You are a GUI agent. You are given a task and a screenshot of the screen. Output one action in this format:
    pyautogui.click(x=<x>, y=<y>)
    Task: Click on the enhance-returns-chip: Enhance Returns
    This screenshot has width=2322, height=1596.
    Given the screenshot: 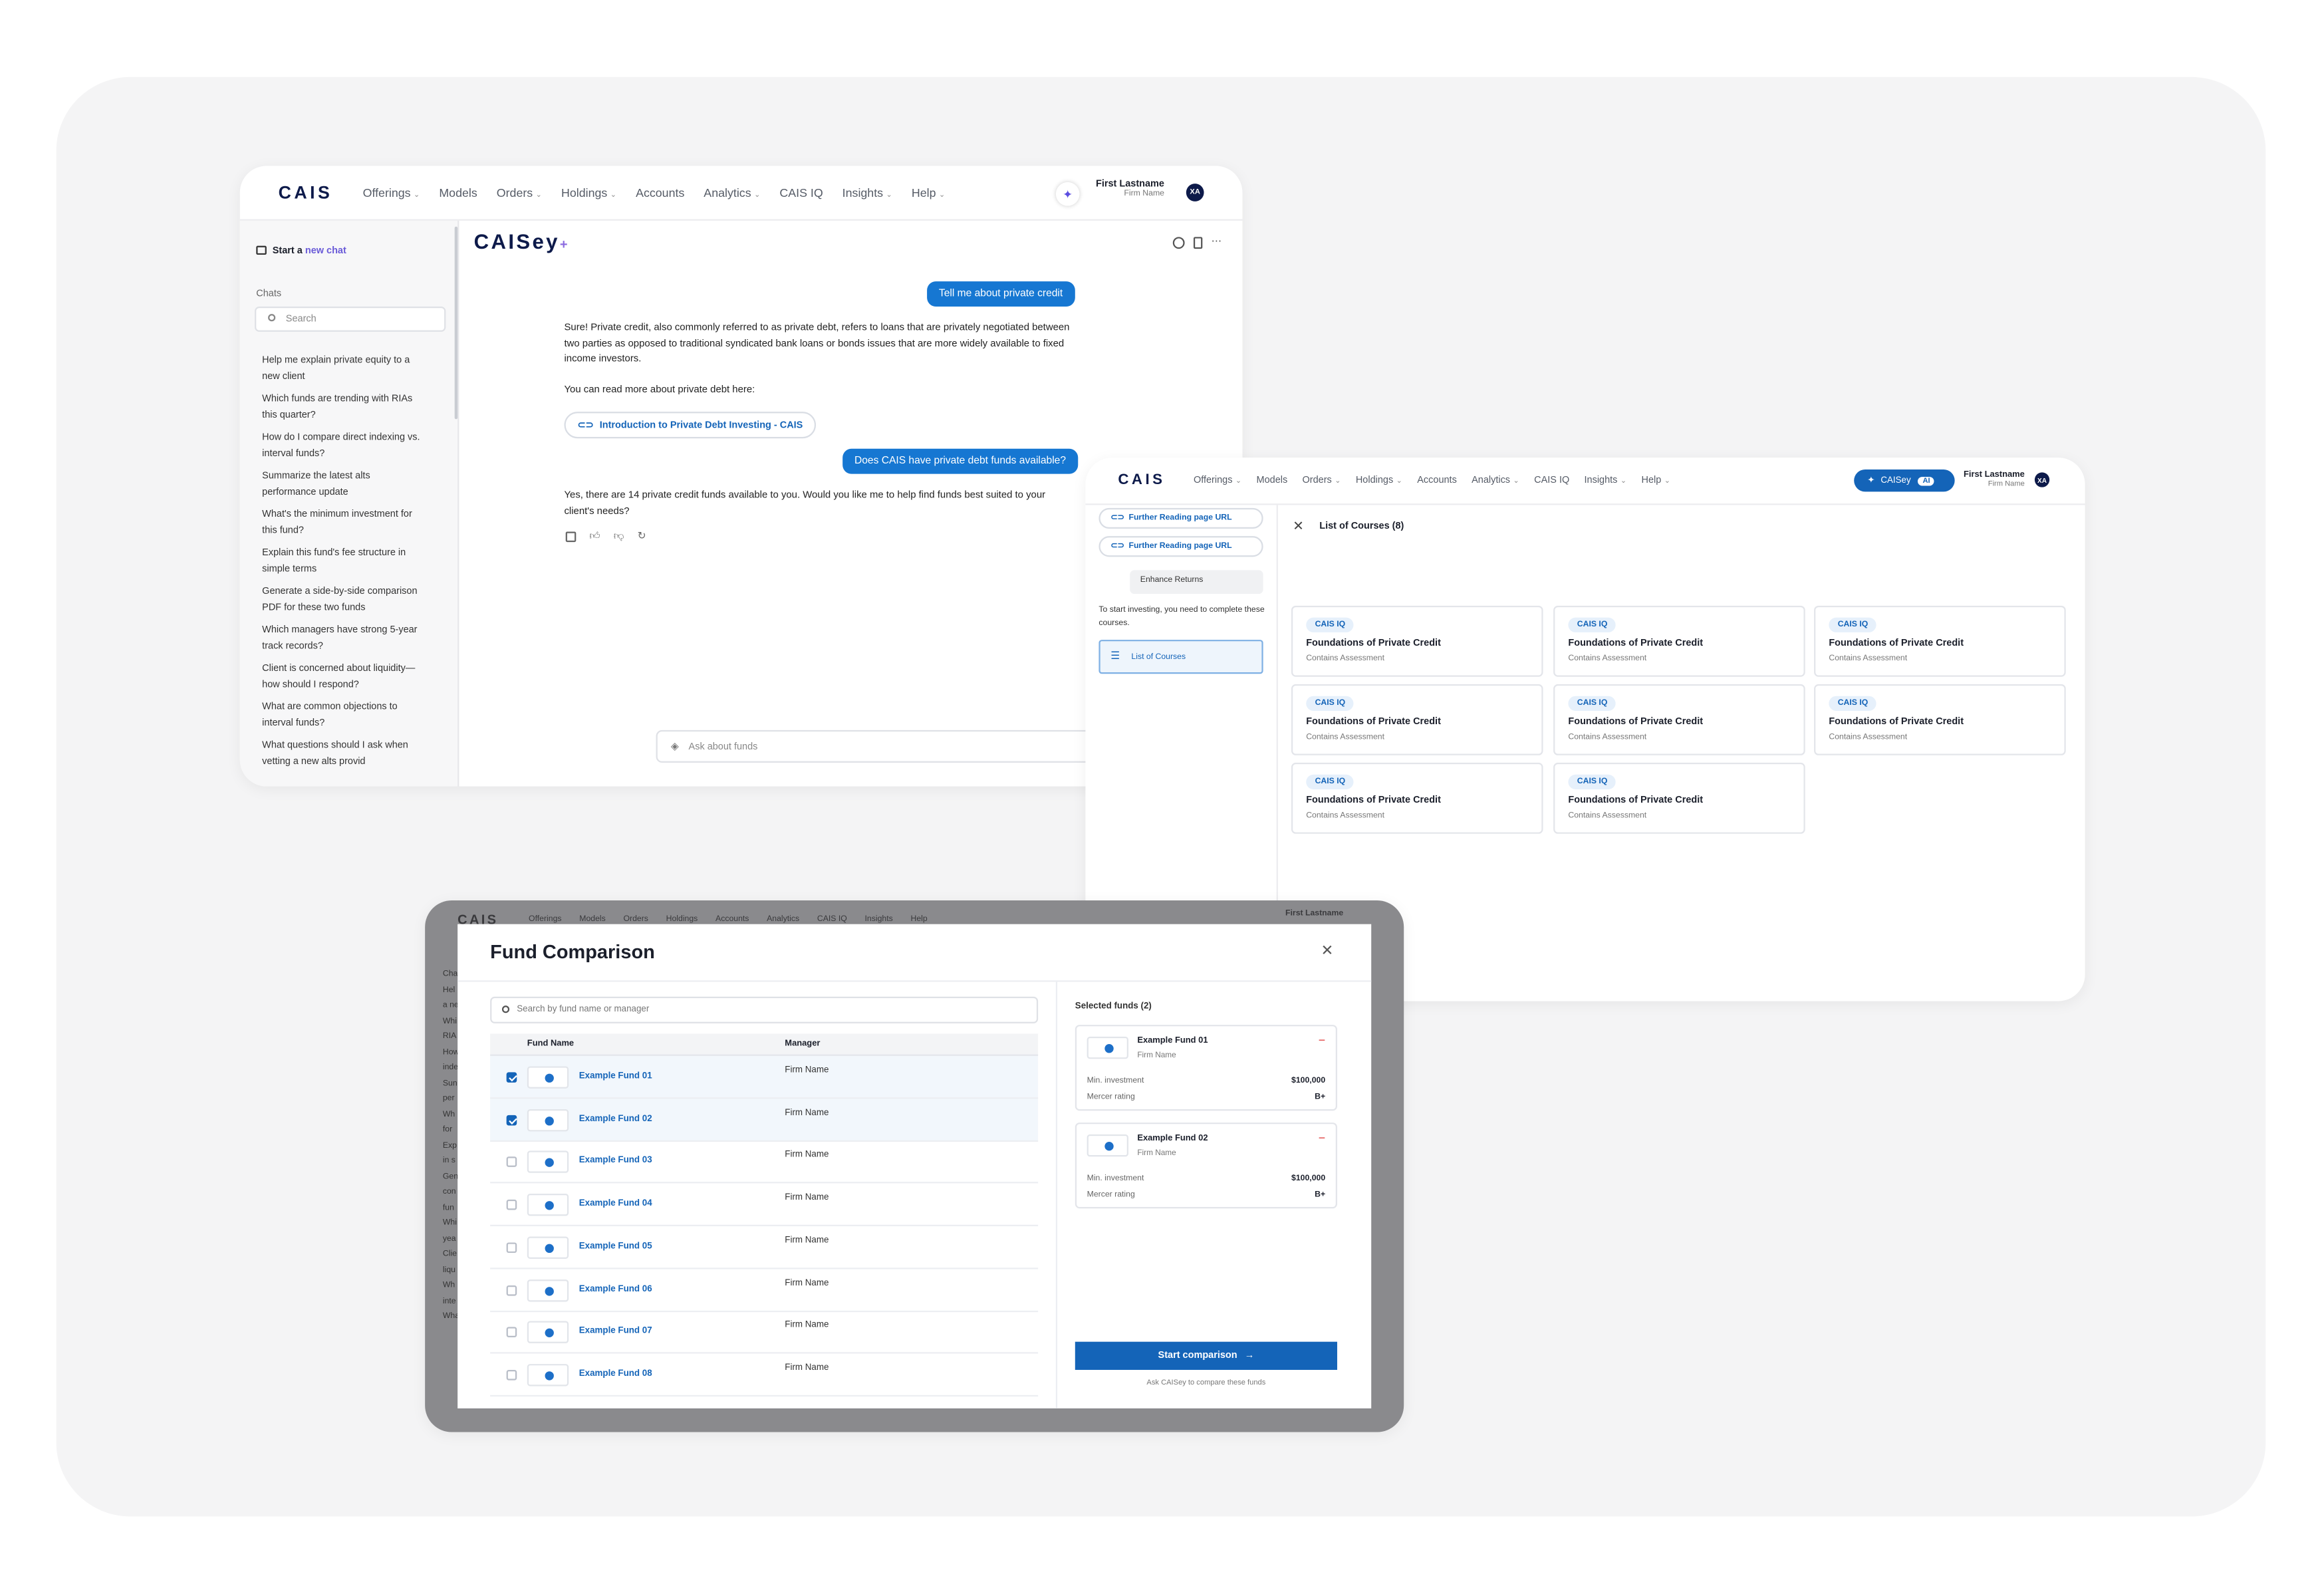 What is the action you would take?
    pyautogui.click(x=1196, y=582)
    